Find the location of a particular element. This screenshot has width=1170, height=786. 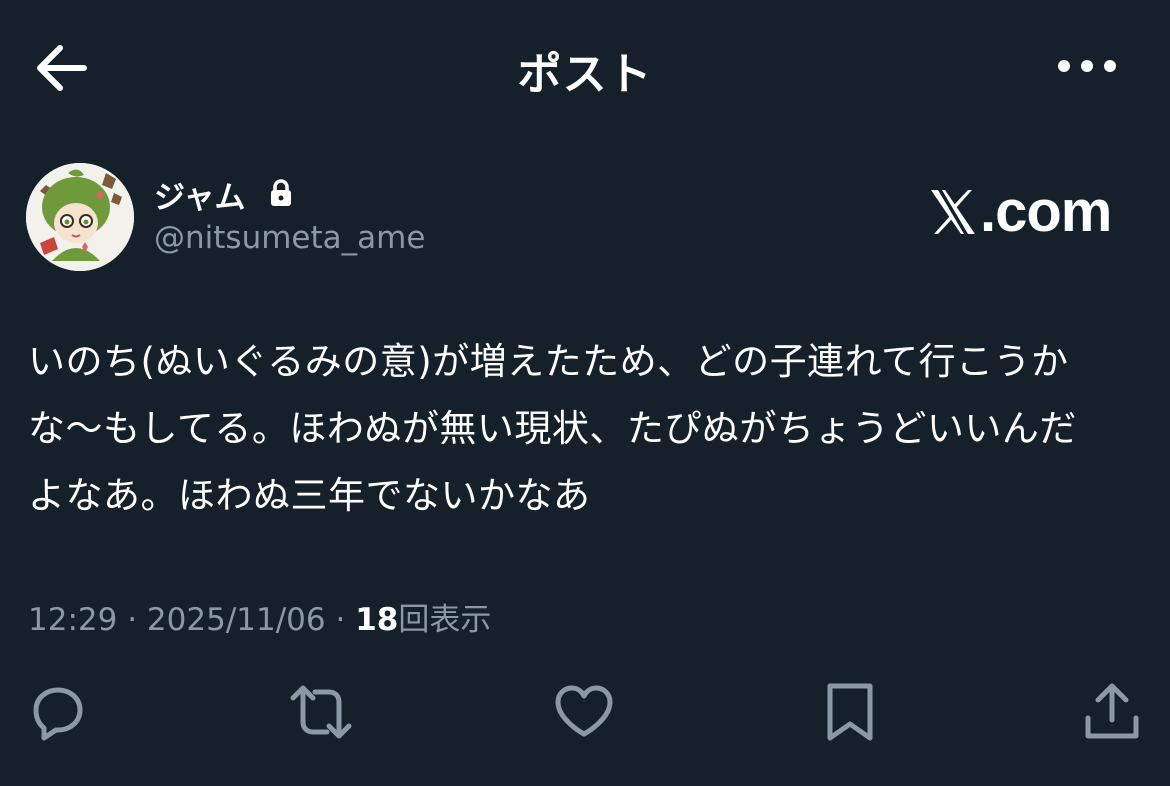

x-logo-icon is located at coordinates (953, 209).